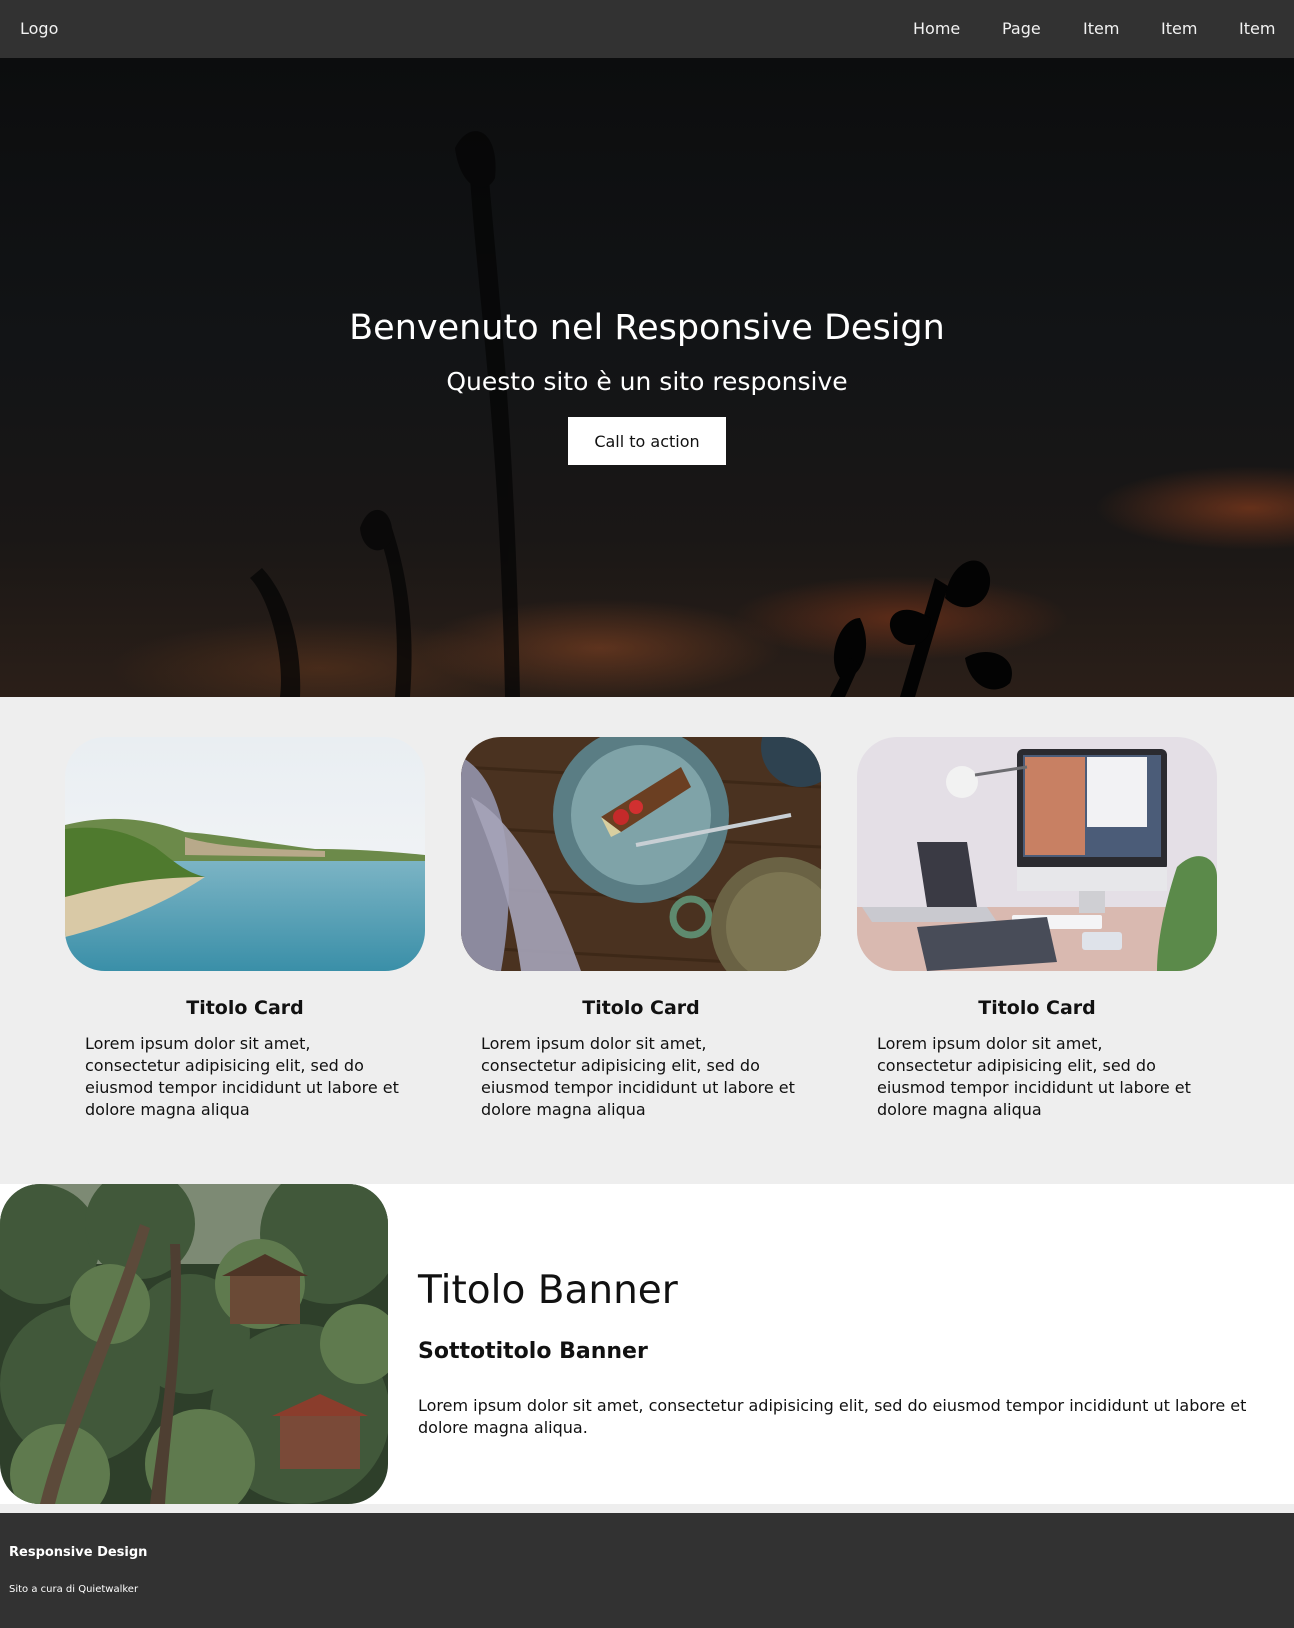 This screenshot has height=1628, width=1294. What do you see at coordinates (647, 441) in the screenshot?
I see `call-to-action-button: Call to action` at bounding box center [647, 441].